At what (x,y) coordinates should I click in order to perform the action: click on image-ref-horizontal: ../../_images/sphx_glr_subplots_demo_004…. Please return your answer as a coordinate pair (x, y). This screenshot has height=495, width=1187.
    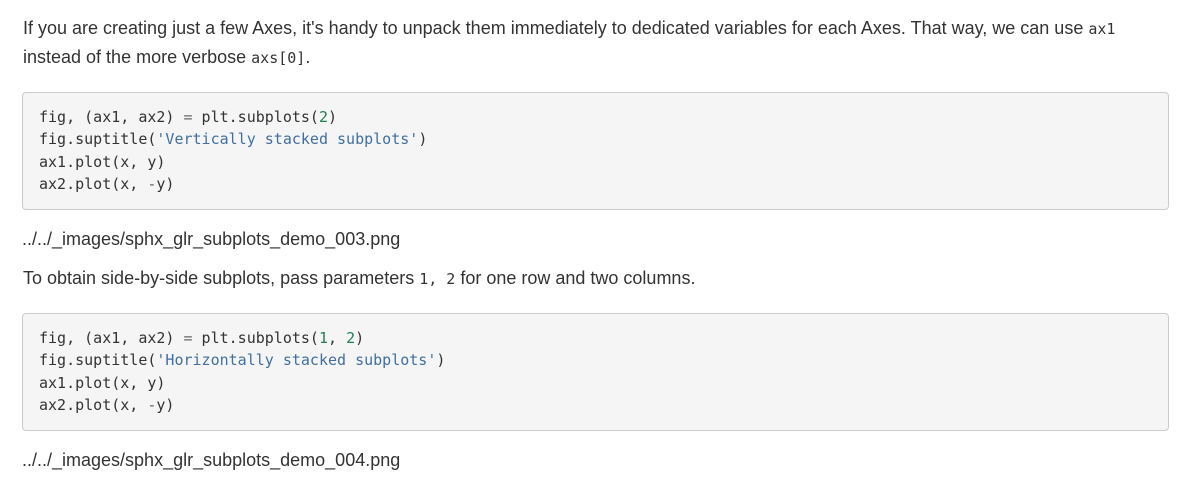
    Looking at the image, I should click on (211, 460).